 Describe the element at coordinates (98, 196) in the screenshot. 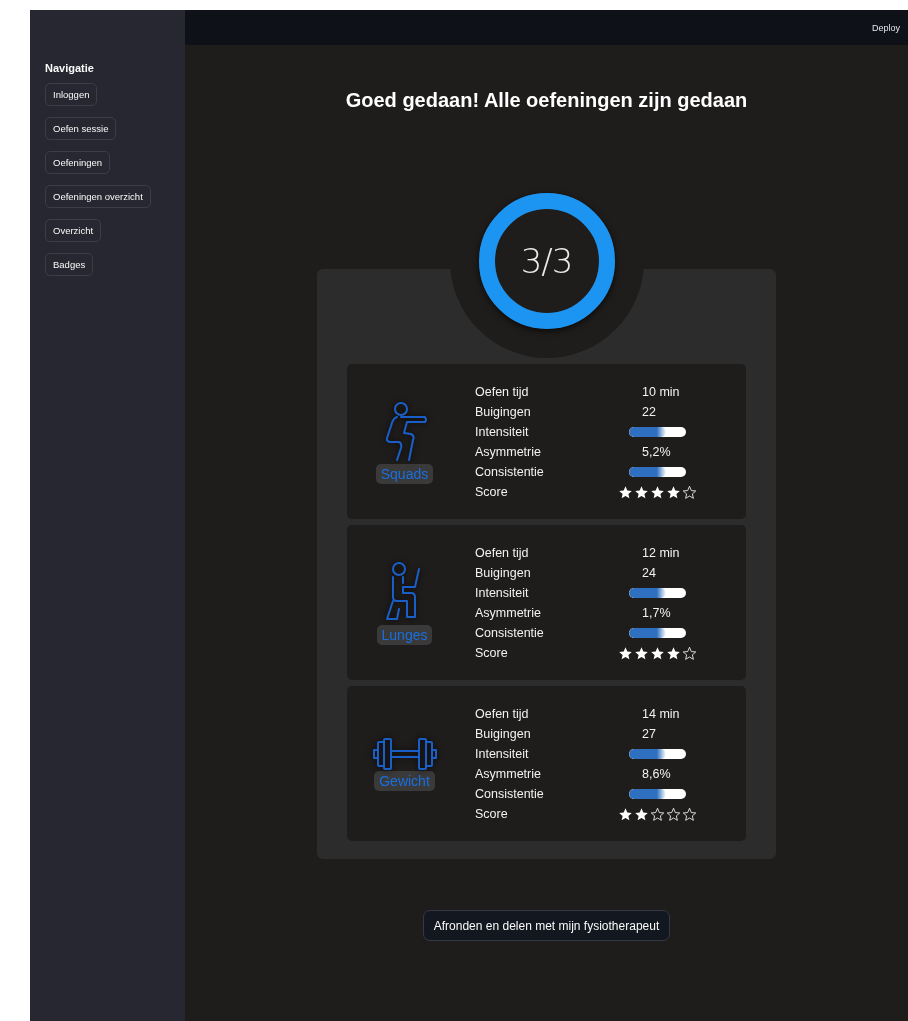

I see `nav-button: Oefeningen overzicht` at that location.